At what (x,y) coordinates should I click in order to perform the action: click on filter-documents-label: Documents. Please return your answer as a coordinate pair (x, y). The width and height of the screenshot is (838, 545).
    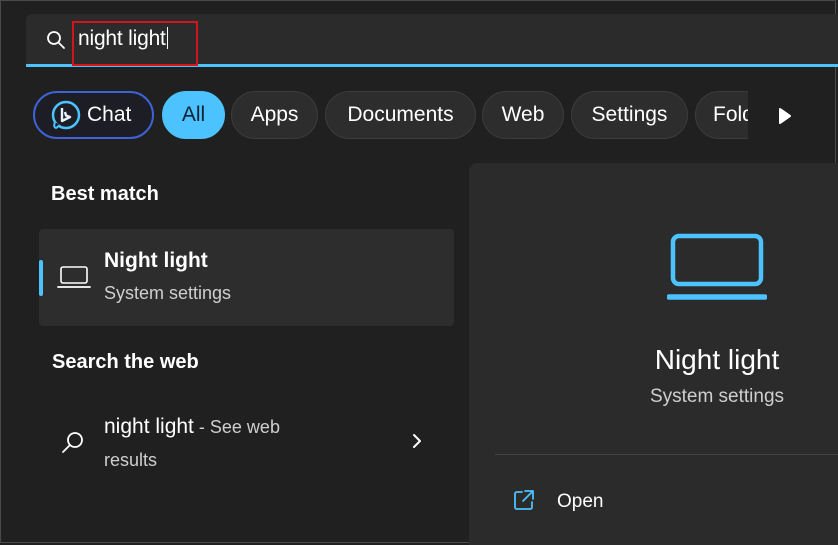
    Looking at the image, I should click on (400, 114).